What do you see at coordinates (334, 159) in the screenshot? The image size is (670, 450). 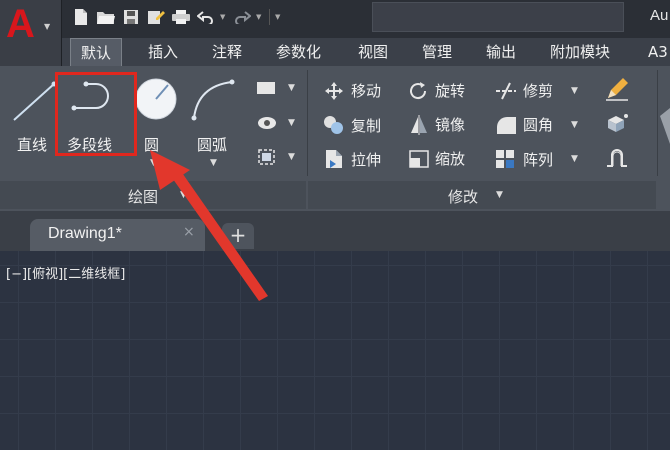 I see `stretch-icon` at bounding box center [334, 159].